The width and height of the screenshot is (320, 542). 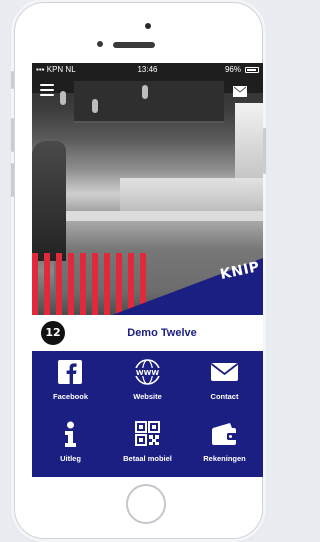 I want to click on website-label: Website, so click(x=147, y=396).